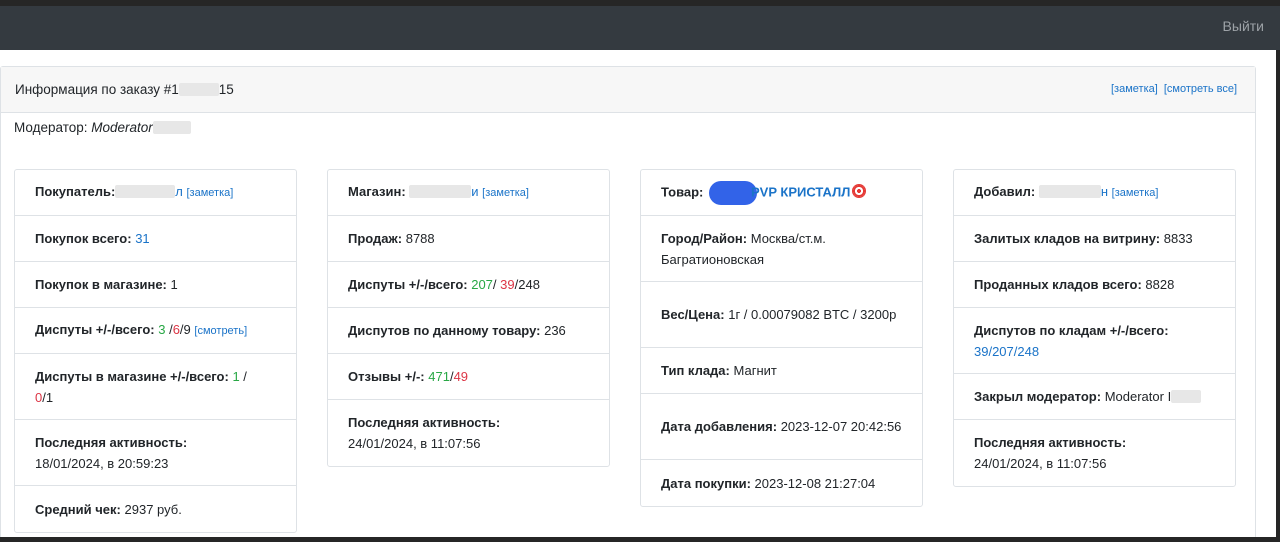 This screenshot has height=542, width=1280. Describe the element at coordinates (124, 89) in the screenshot. I see `order-title: Информация по заказу #1 15` at that location.